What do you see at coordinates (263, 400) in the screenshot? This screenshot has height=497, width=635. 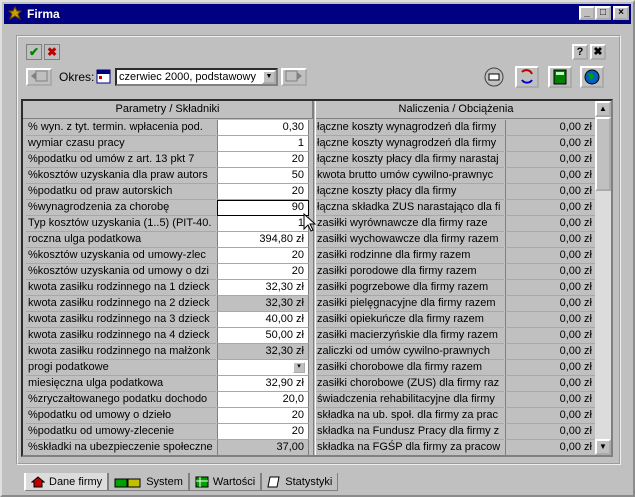 I see `parameter-value: 20,0` at bounding box center [263, 400].